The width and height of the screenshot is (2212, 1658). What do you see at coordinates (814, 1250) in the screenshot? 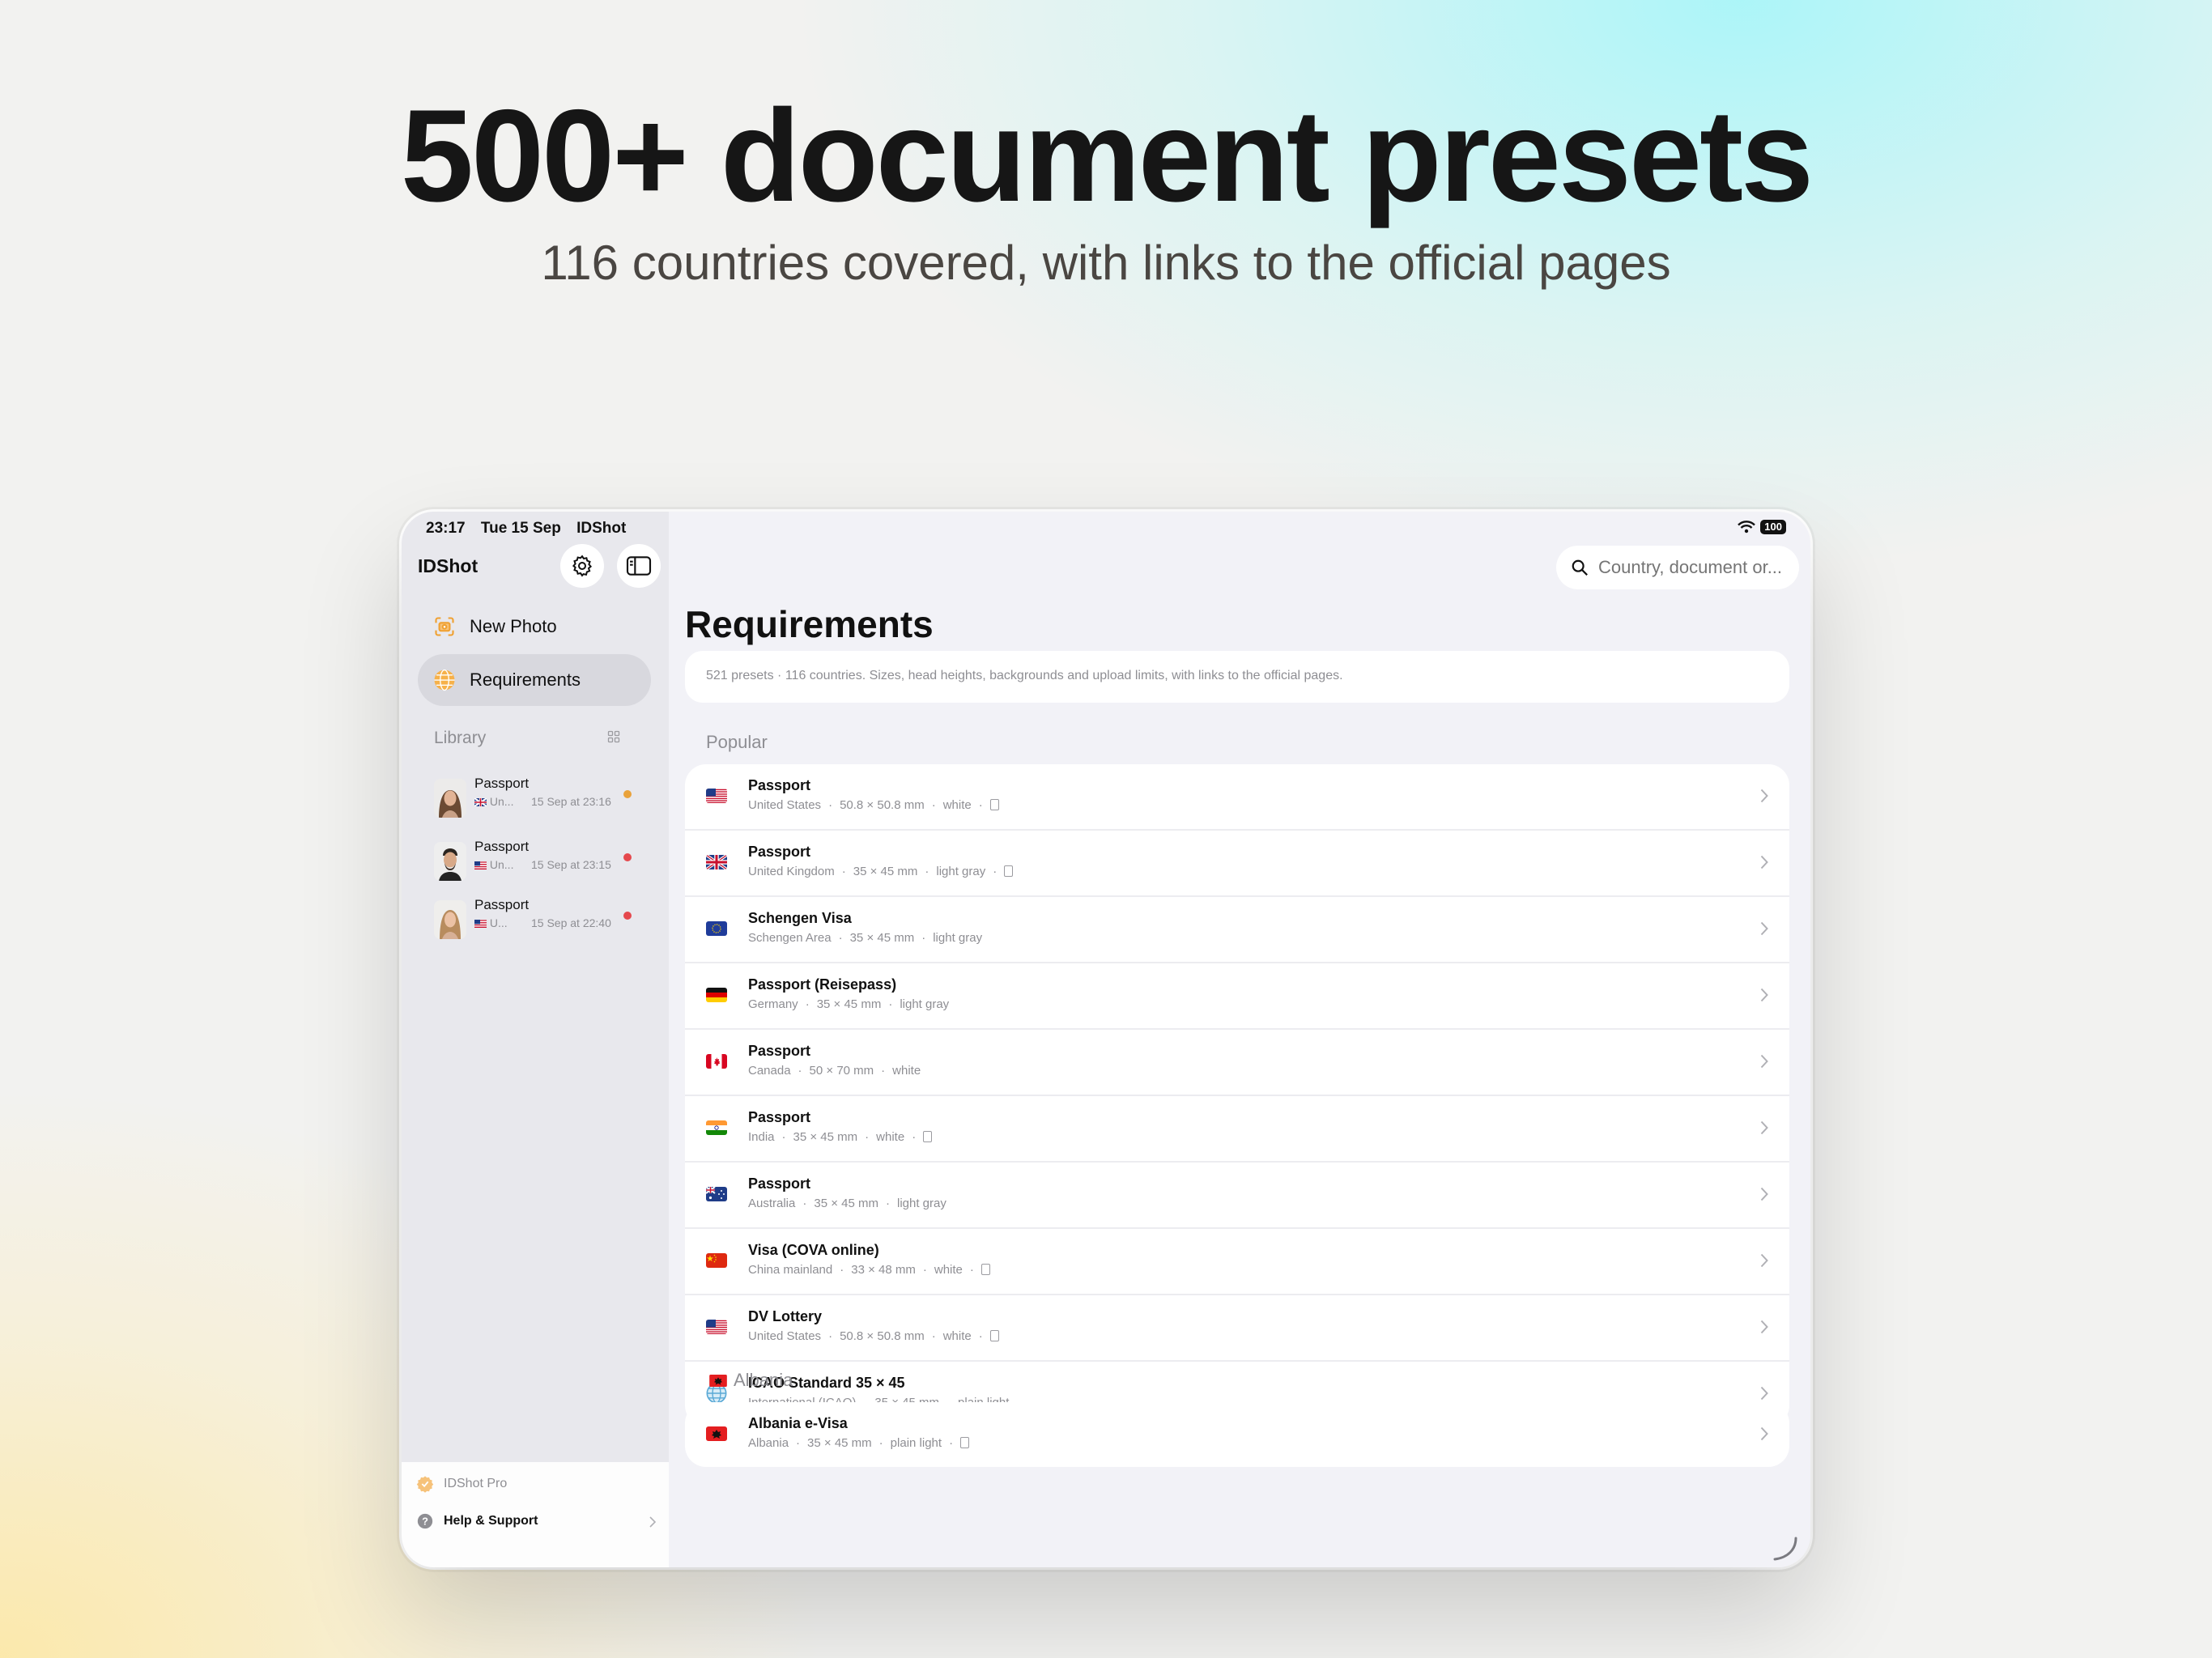
I see `preset-title: Visa (COVA online)` at bounding box center [814, 1250].